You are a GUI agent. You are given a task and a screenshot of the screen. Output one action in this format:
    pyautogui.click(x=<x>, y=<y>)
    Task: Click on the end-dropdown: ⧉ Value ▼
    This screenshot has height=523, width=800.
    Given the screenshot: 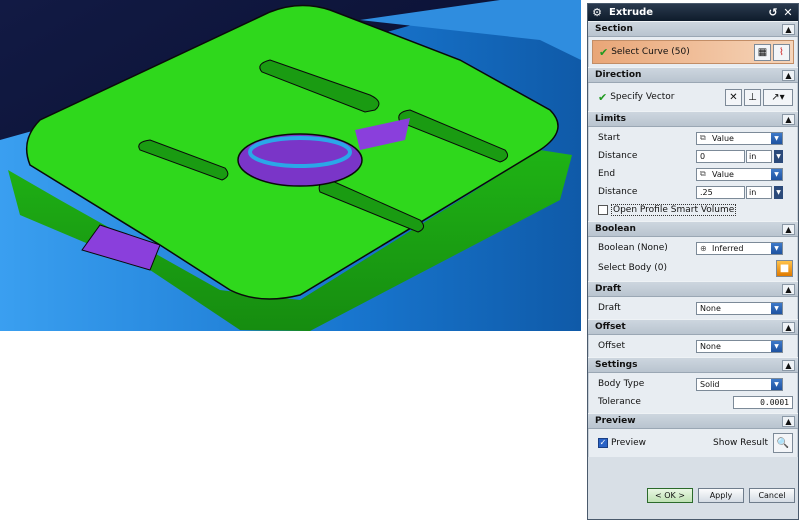 What is the action you would take?
    pyautogui.click(x=739, y=174)
    